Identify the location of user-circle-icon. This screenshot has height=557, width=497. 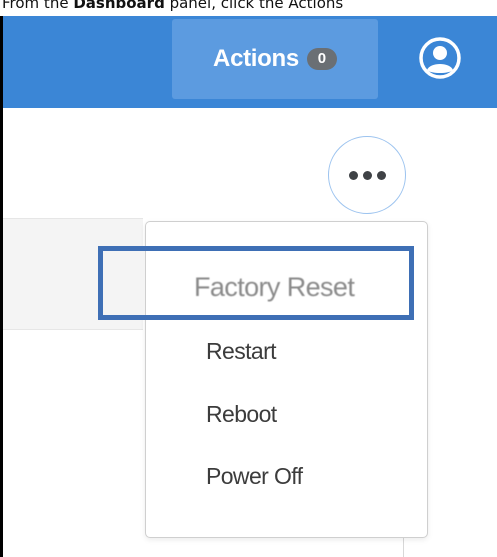
(440, 58).